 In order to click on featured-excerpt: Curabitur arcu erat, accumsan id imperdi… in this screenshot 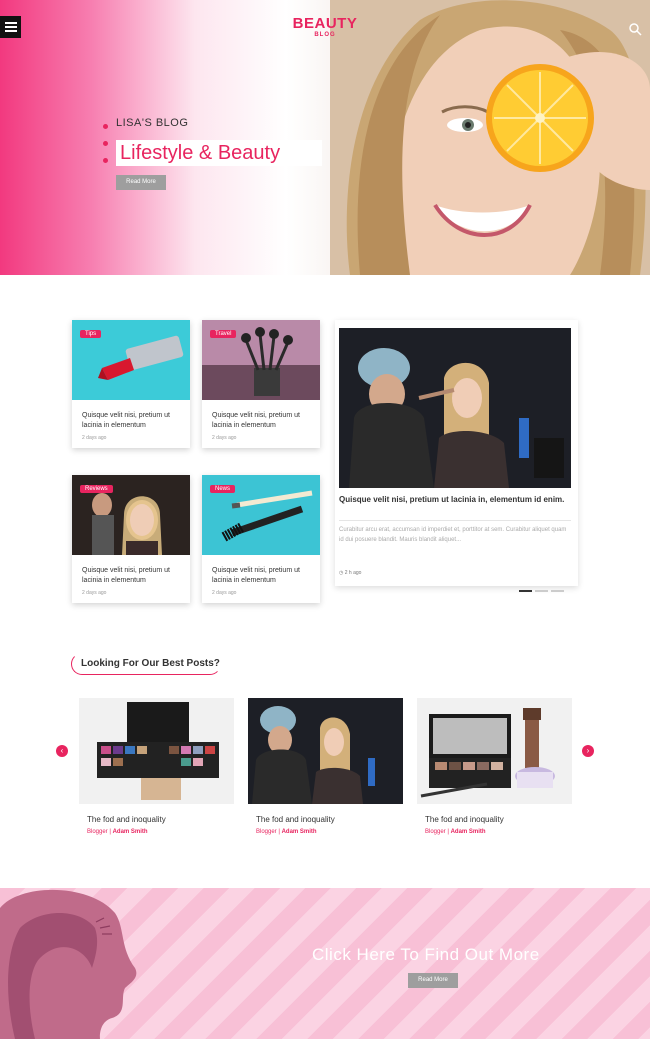, I will do `click(453, 535)`.